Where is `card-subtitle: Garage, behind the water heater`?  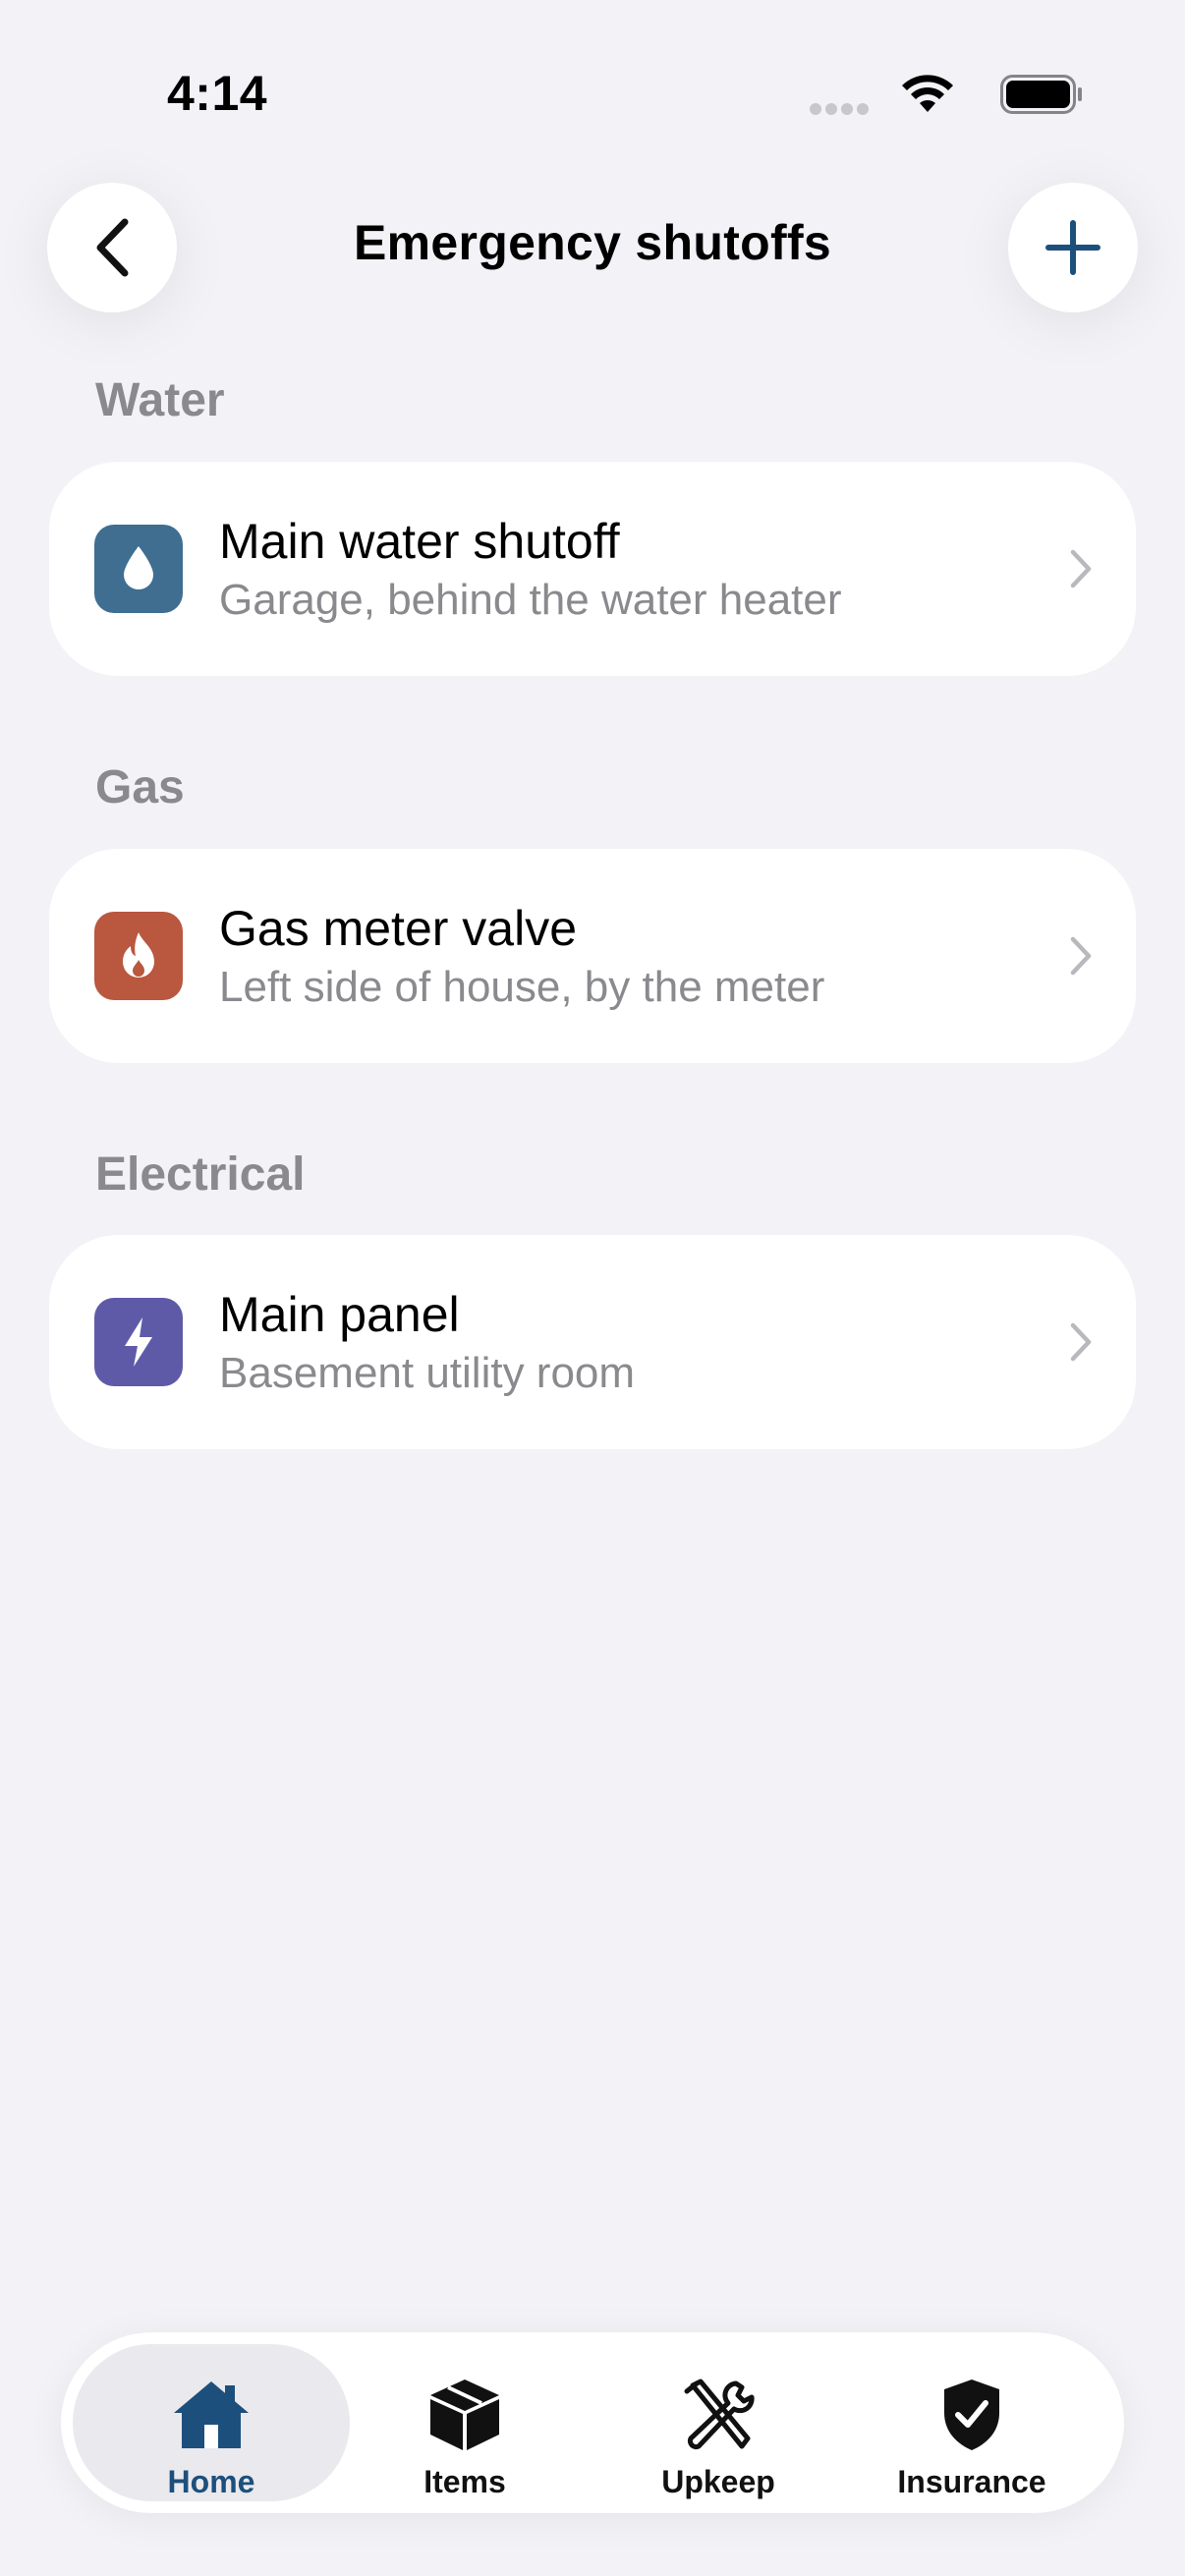
card-subtitle: Garage, behind the water heater is located at coordinates (530, 600).